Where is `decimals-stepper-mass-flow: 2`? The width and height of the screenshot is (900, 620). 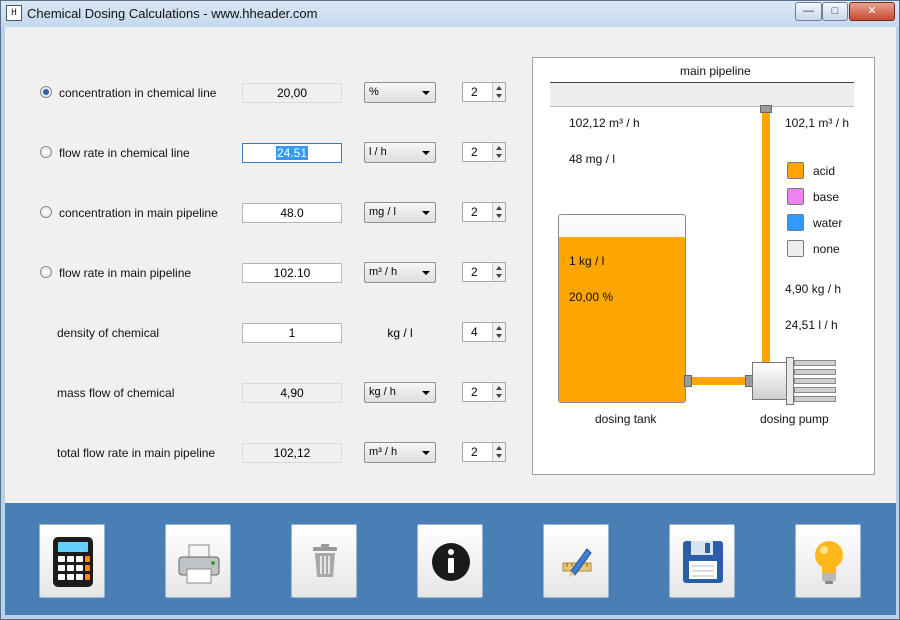 decimals-stepper-mass-flow: 2 is located at coordinates (484, 392).